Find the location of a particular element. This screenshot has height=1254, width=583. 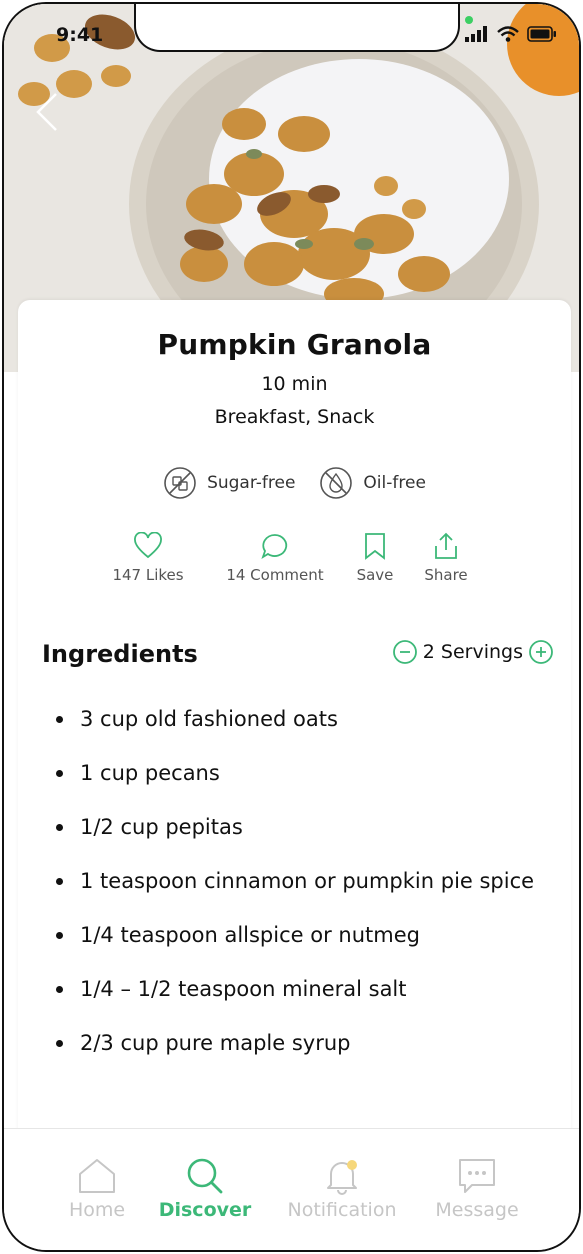

cellular-signal-icon is located at coordinates (476, 34).